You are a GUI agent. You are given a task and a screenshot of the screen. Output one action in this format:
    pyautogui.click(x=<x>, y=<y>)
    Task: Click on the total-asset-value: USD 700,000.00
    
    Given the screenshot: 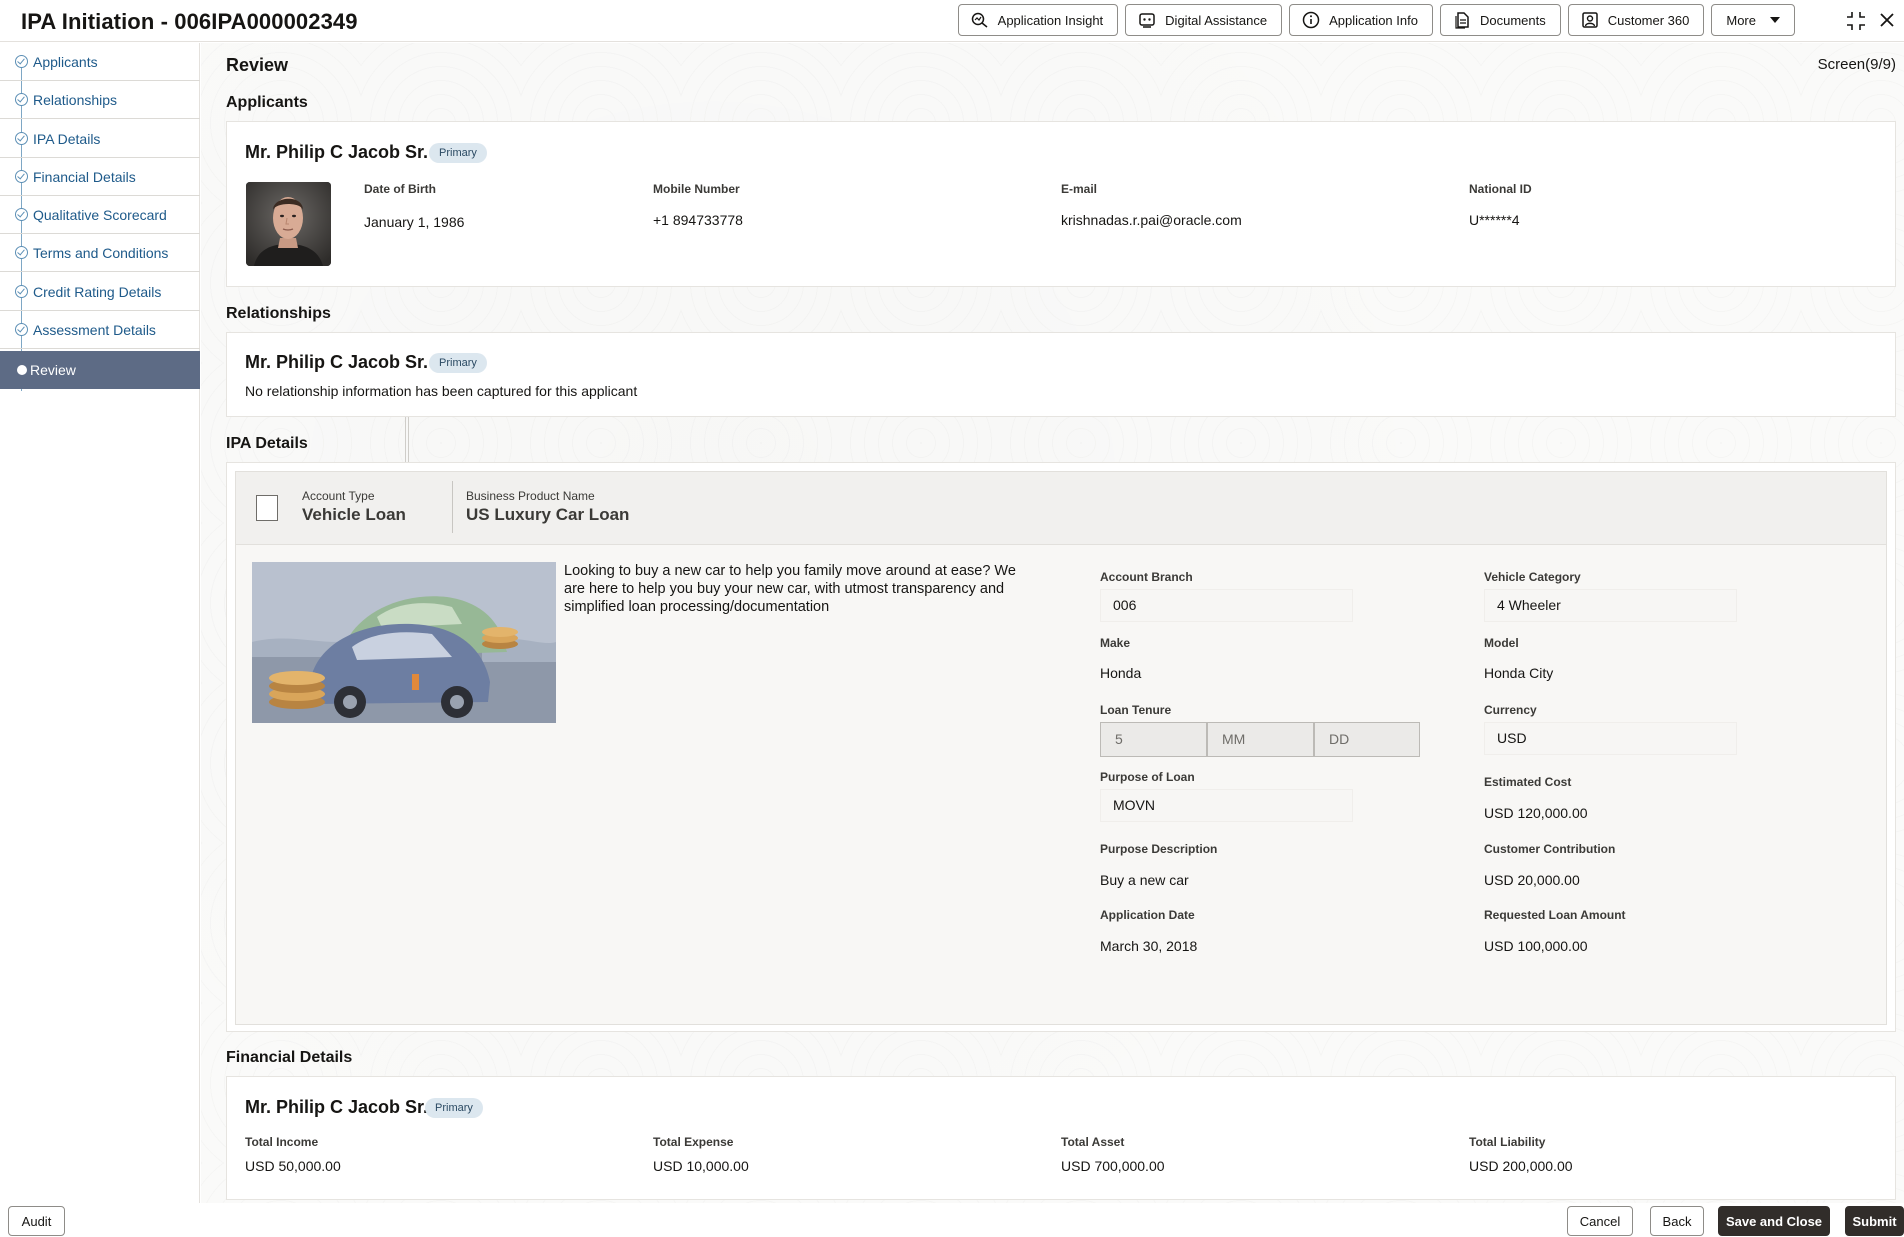 What is the action you would take?
    pyautogui.click(x=1113, y=1166)
    